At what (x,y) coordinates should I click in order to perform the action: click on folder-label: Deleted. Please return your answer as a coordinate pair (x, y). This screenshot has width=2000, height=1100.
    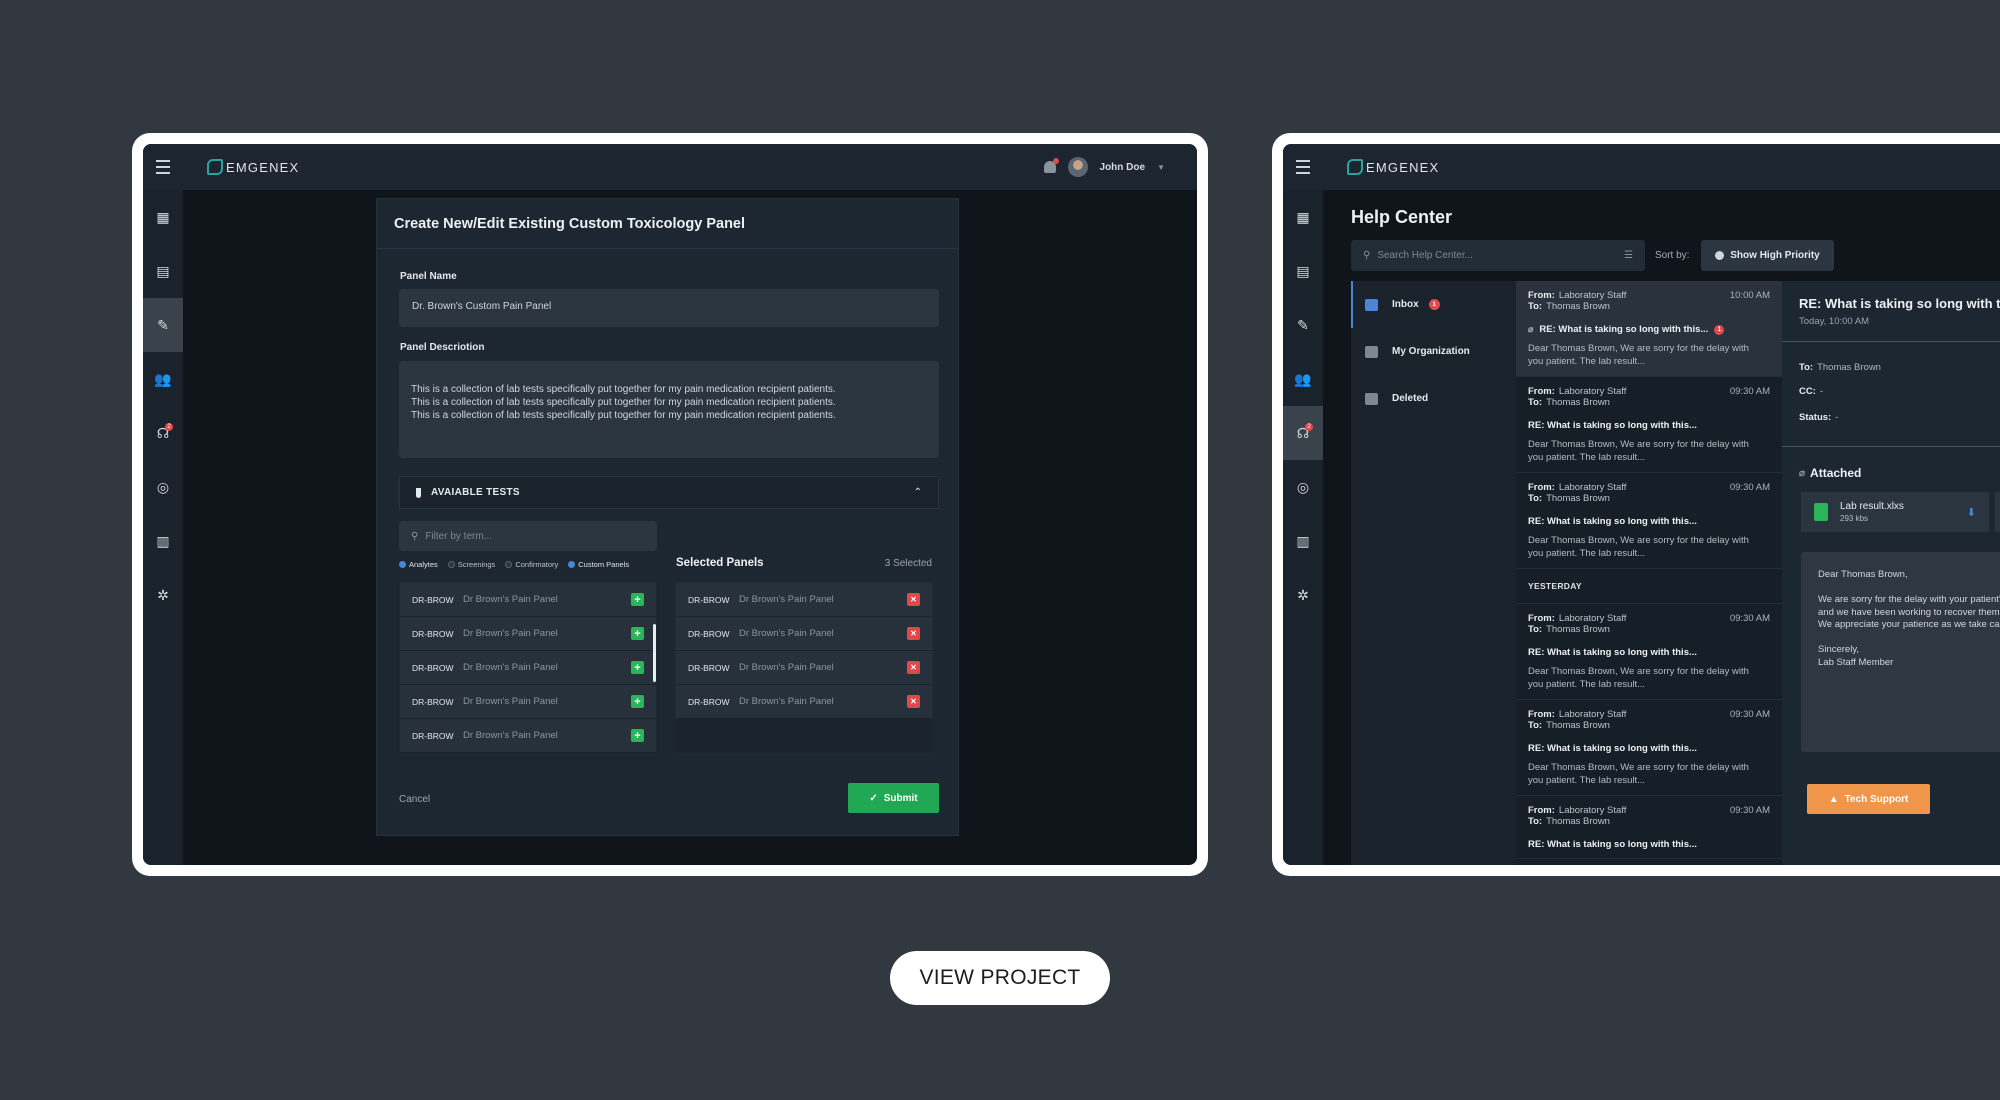
    Looking at the image, I should click on (1410, 398).